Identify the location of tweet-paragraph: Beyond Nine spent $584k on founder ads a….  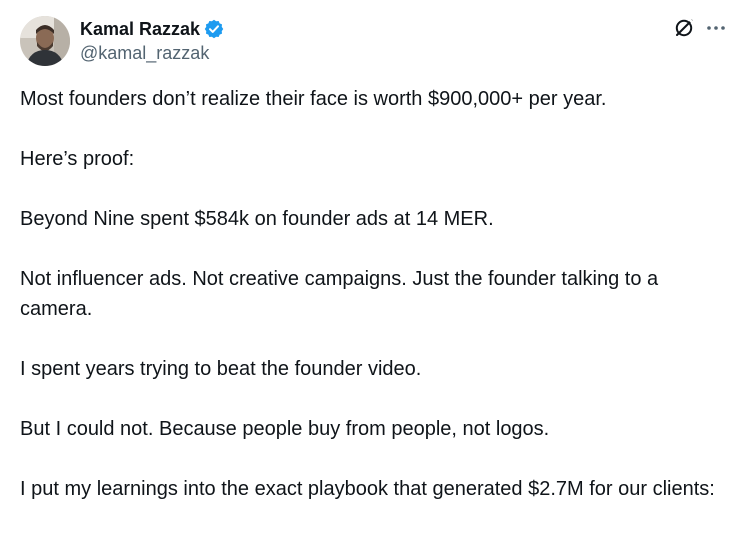
(257, 219).